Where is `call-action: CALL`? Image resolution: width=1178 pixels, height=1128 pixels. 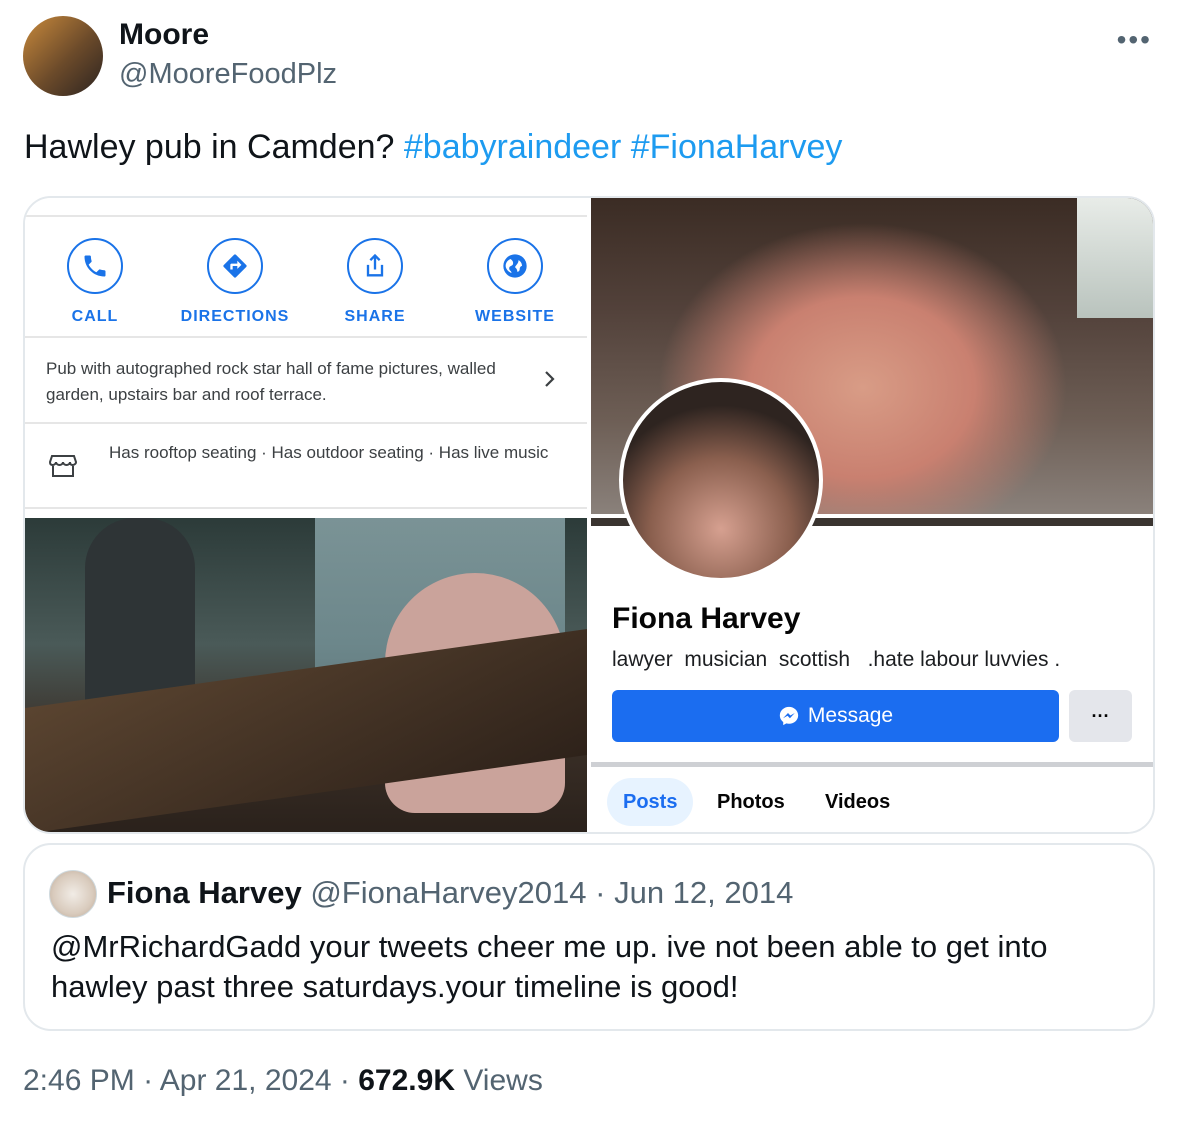
call-action: CALL is located at coordinates (95, 282).